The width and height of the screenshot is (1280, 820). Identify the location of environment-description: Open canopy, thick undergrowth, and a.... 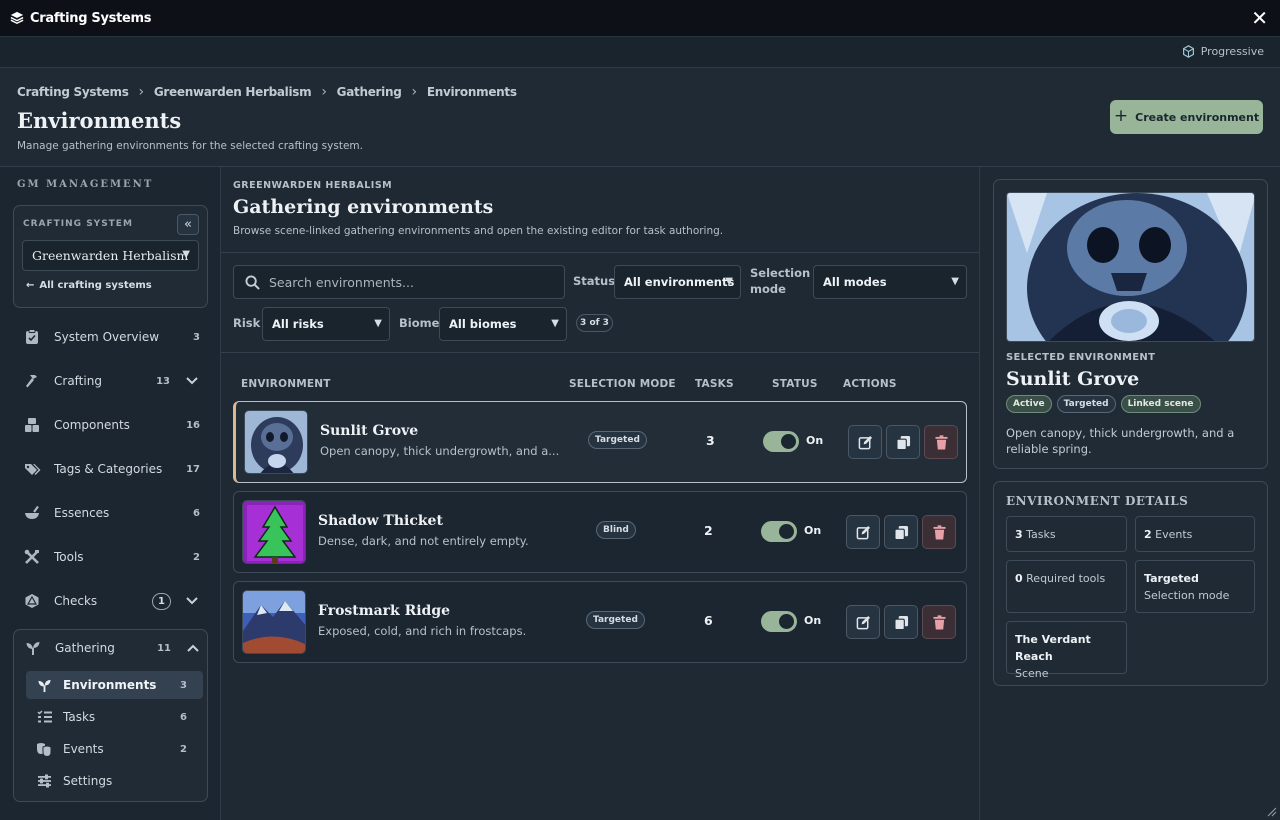
(440, 451).